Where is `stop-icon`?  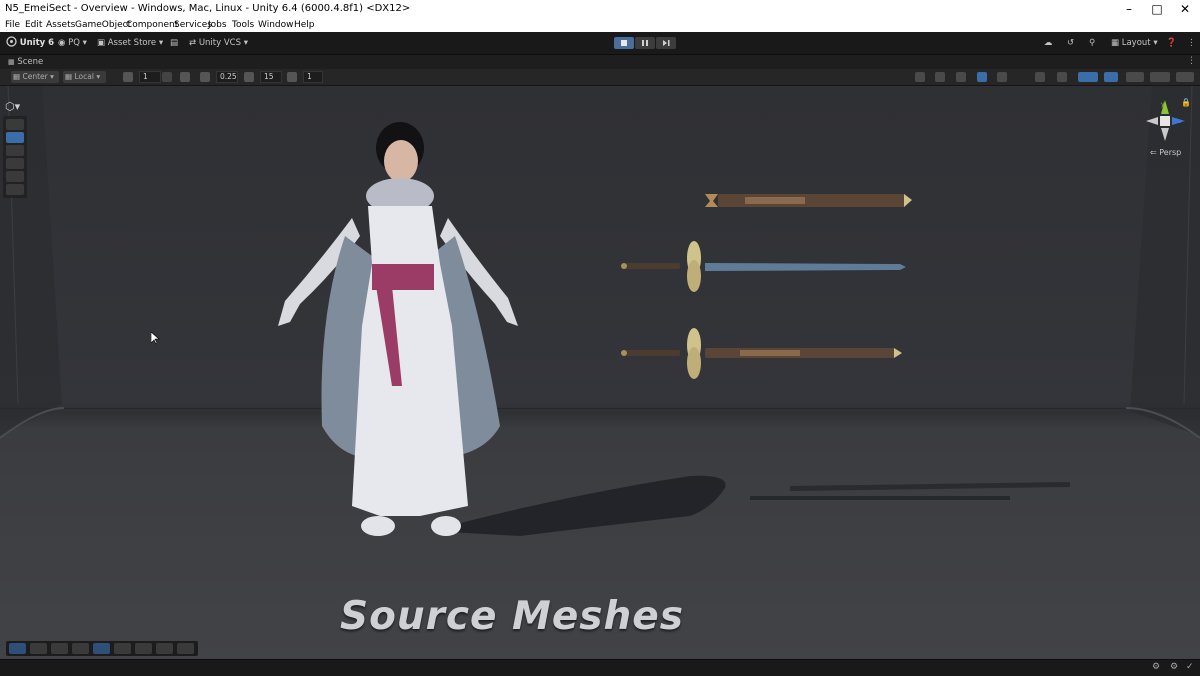 stop-icon is located at coordinates (624, 43).